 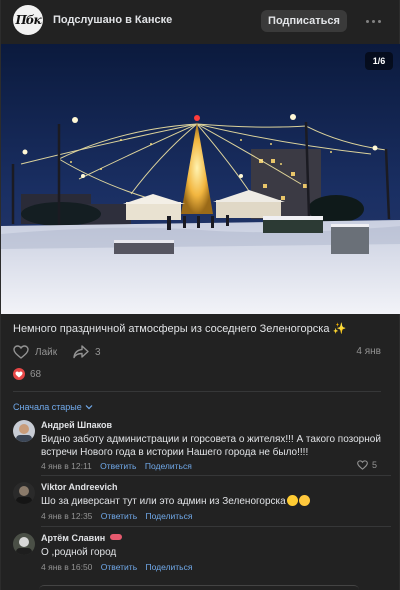 I want to click on share-button: 3, so click(x=87, y=352).